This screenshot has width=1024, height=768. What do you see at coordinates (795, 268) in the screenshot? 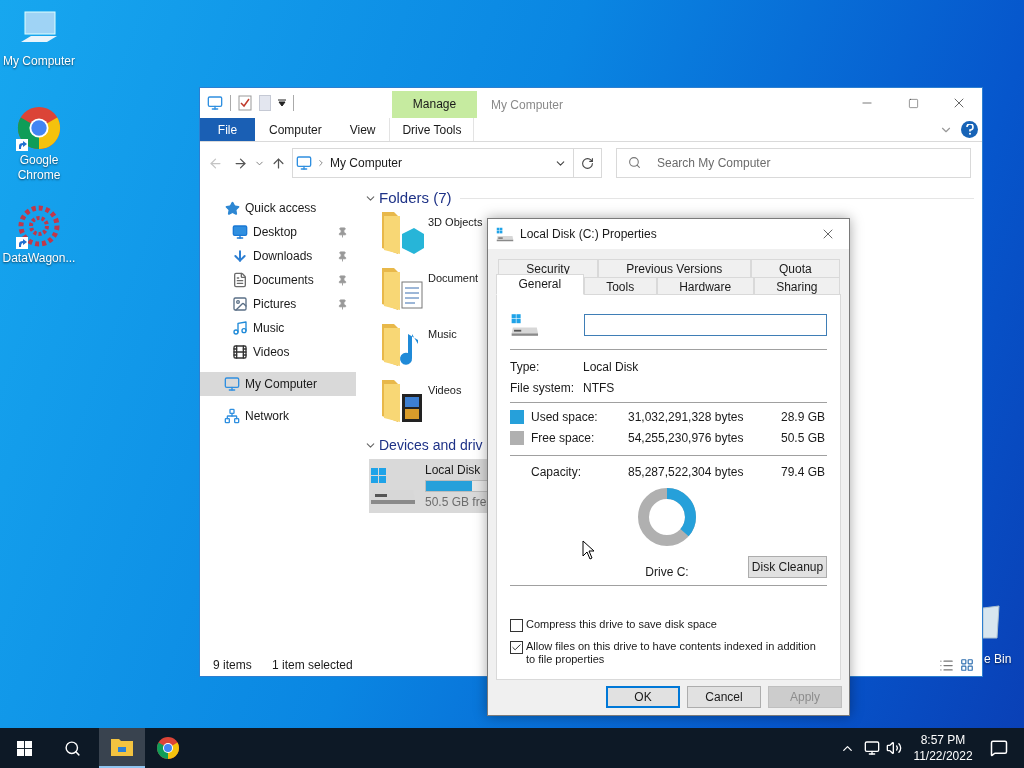
I see `dialog-tab: Quota` at bounding box center [795, 268].